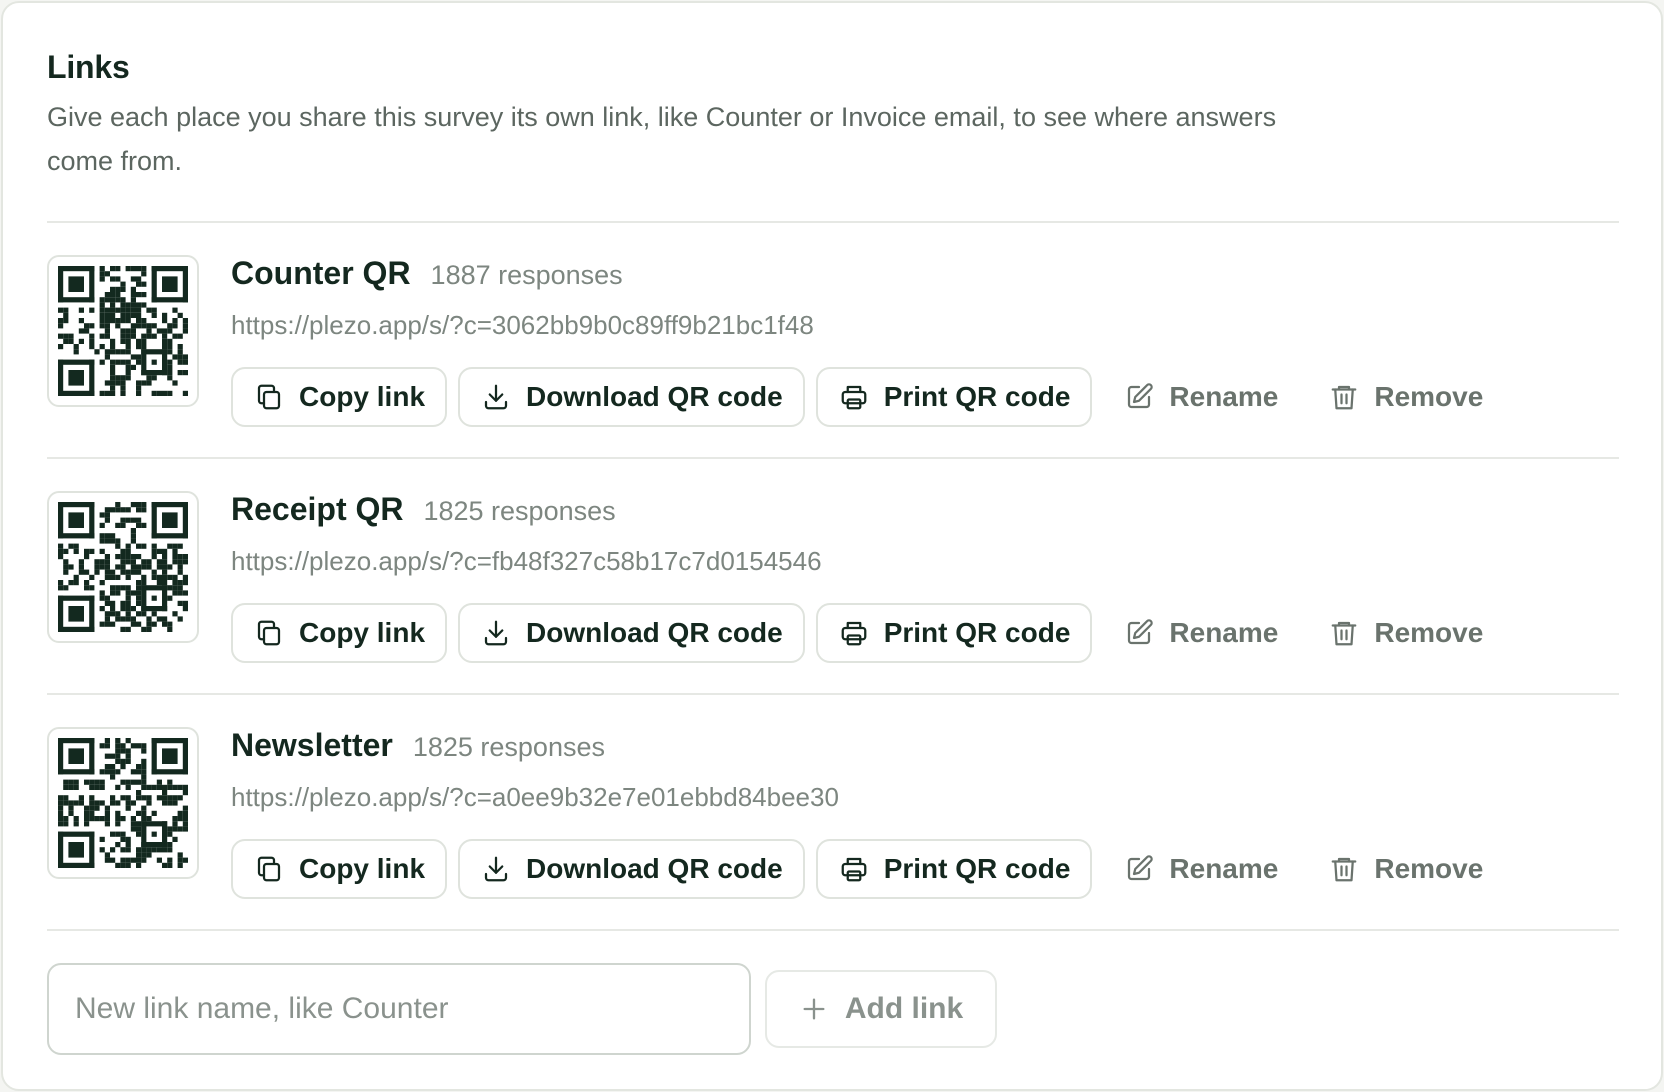  What do you see at coordinates (904, 1008) in the screenshot?
I see `add-link-label: Add link` at bounding box center [904, 1008].